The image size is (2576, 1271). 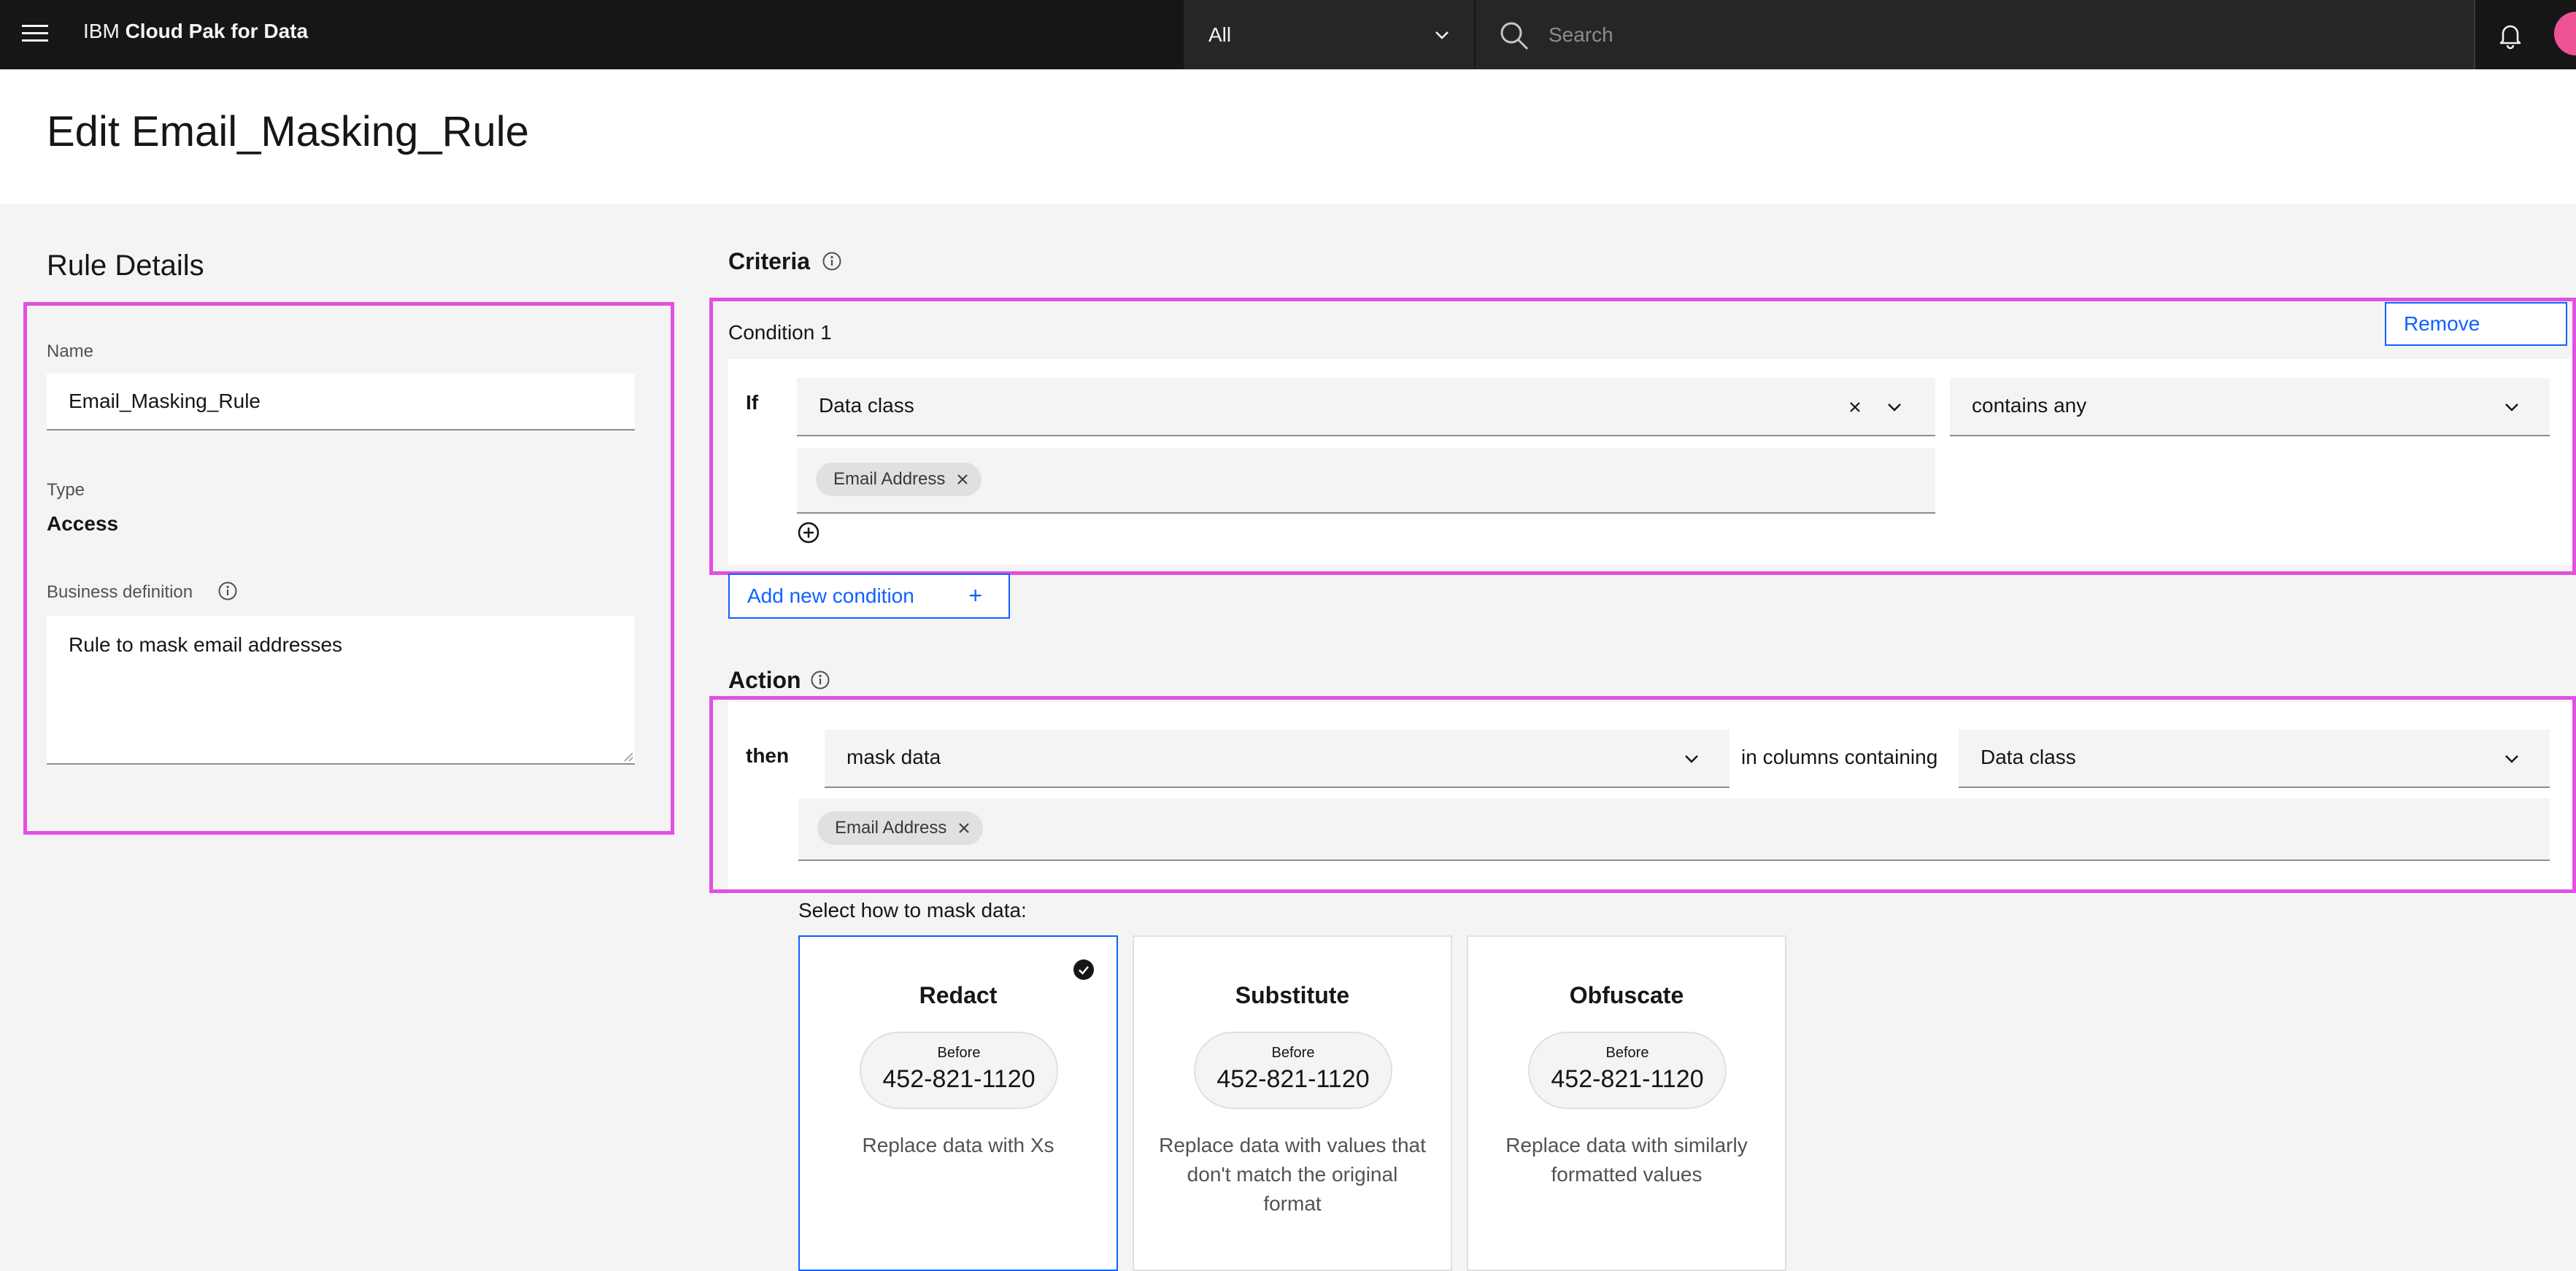 I want to click on business-definition-value: Rule to mask email addresses, so click(x=206, y=644).